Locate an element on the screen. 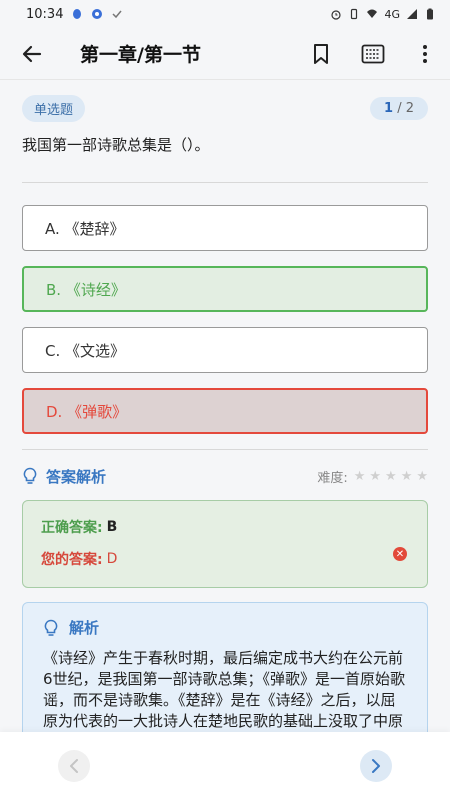  progress-total: 2 is located at coordinates (409, 108).